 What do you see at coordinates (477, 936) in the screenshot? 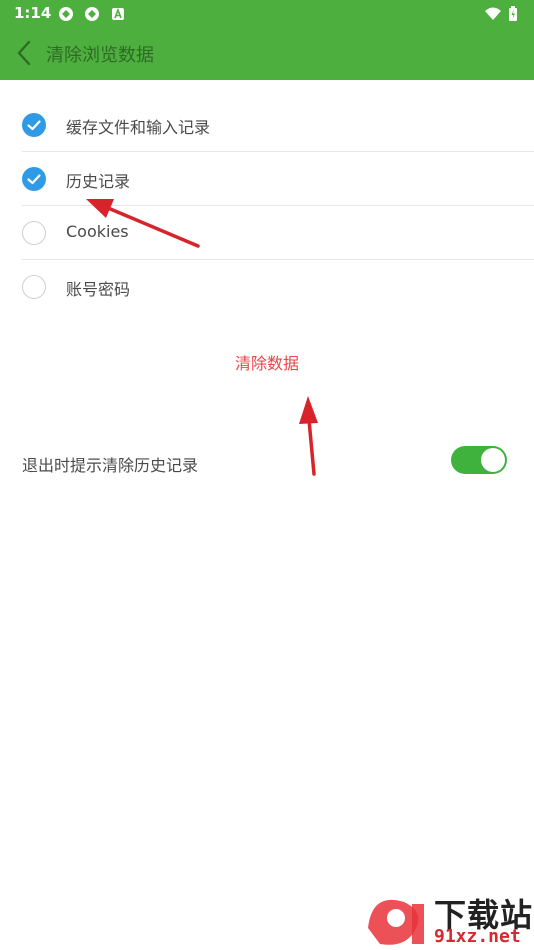
I see `watermark-url: 91xz.net` at bounding box center [477, 936].